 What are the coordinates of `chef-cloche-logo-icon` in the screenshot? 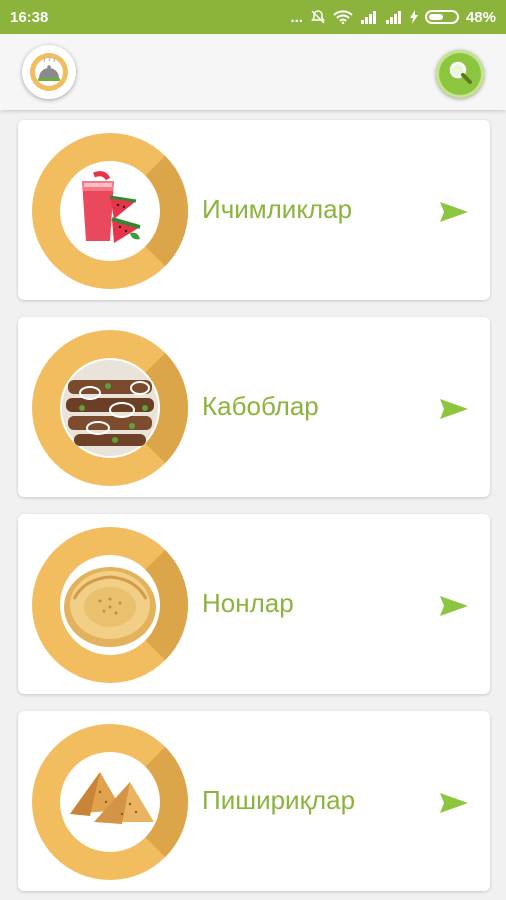 It's located at (49, 72).